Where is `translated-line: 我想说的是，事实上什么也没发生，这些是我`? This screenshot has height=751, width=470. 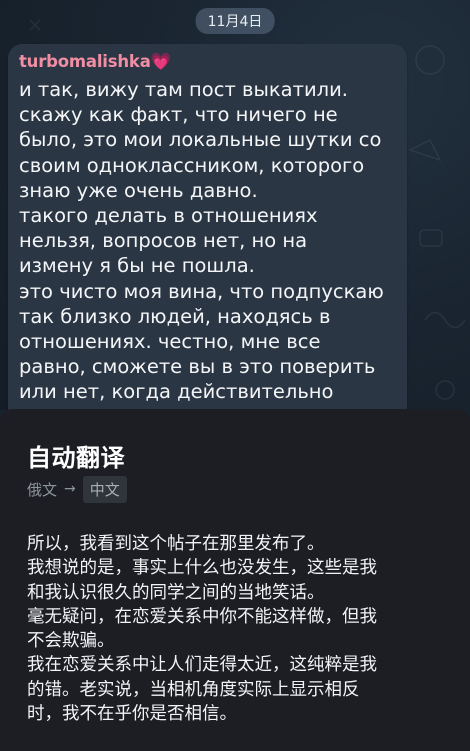 translated-line: 我想说的是，事实上什么也没发生，这些是我 is located at coordinates (202, 568).